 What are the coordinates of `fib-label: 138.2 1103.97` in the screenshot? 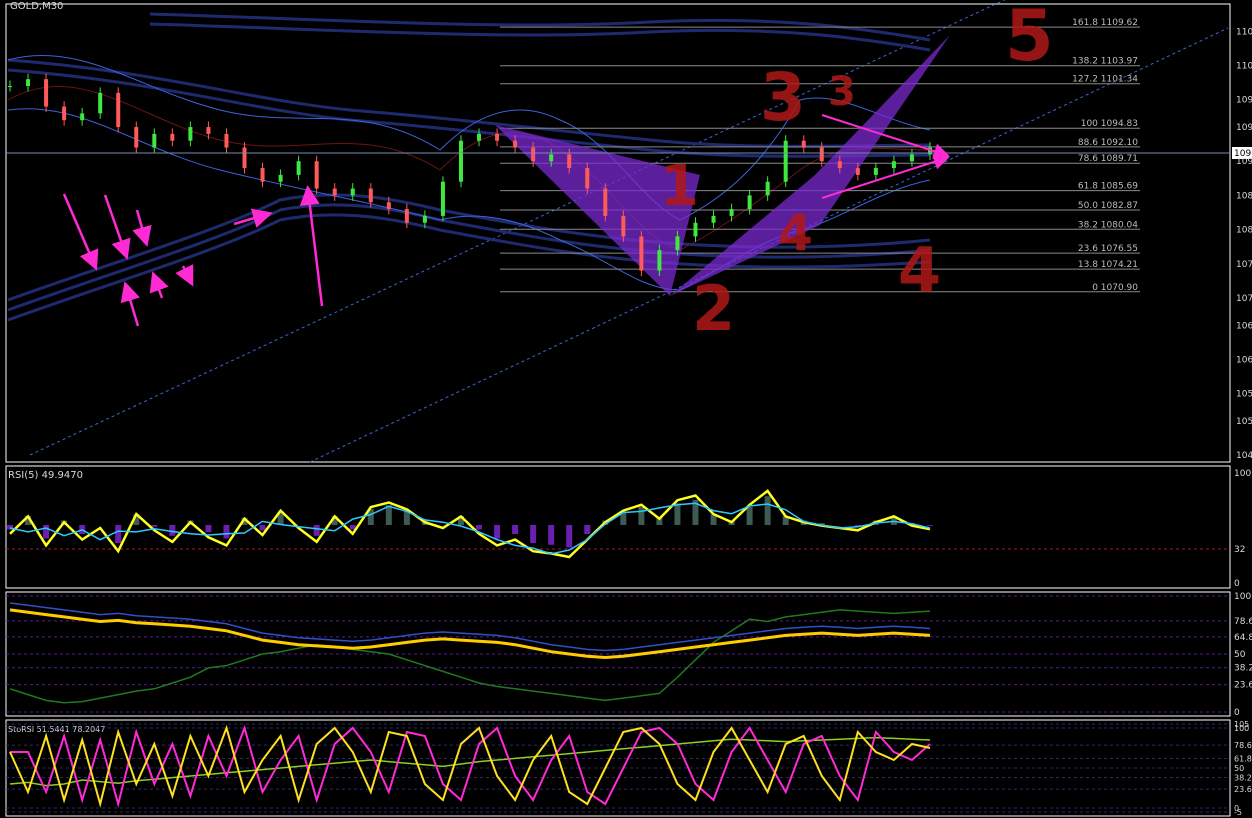 It's located at (1105, 62).